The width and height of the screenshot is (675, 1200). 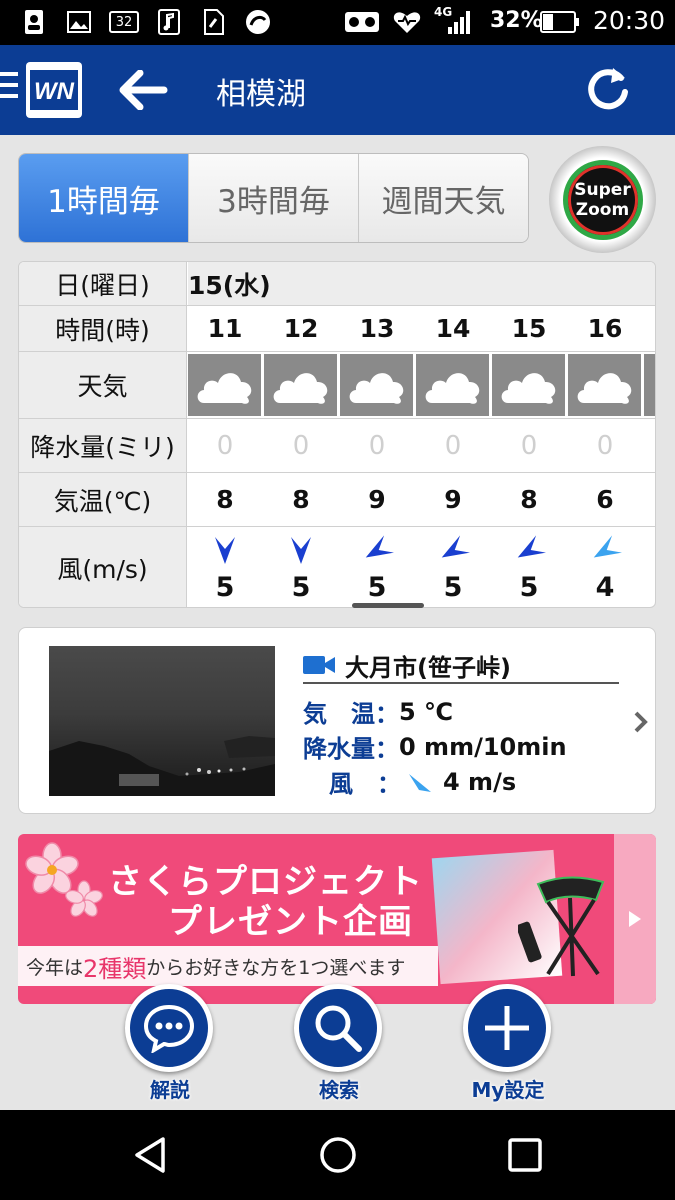 I want to click on play-arrow-icon, so click(x=635, y=919).